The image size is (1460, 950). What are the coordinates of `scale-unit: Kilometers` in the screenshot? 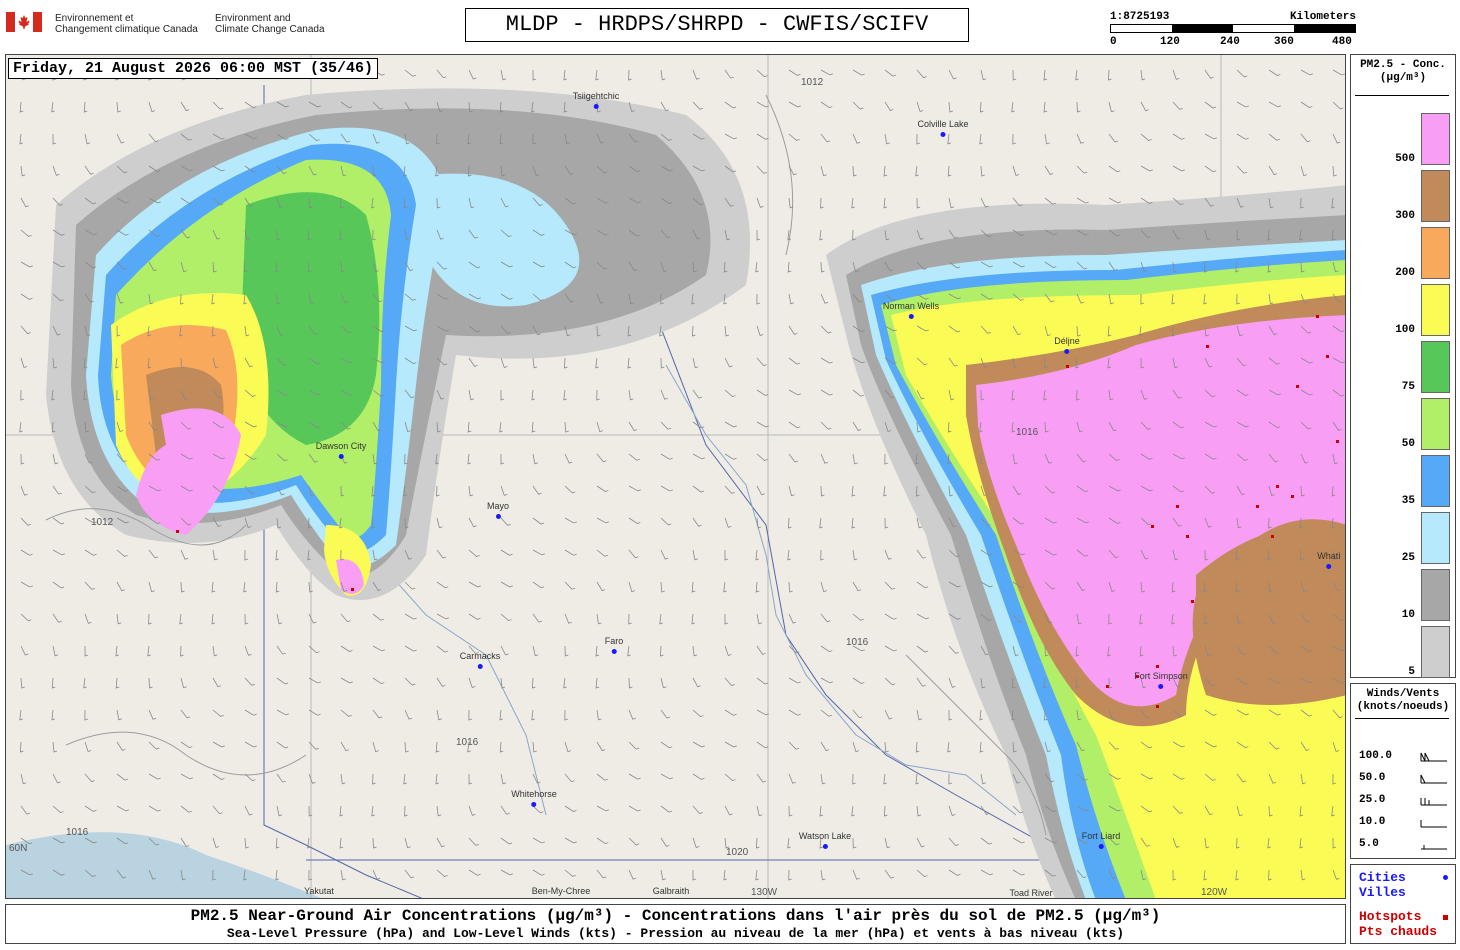 It's located at (1322, 17).